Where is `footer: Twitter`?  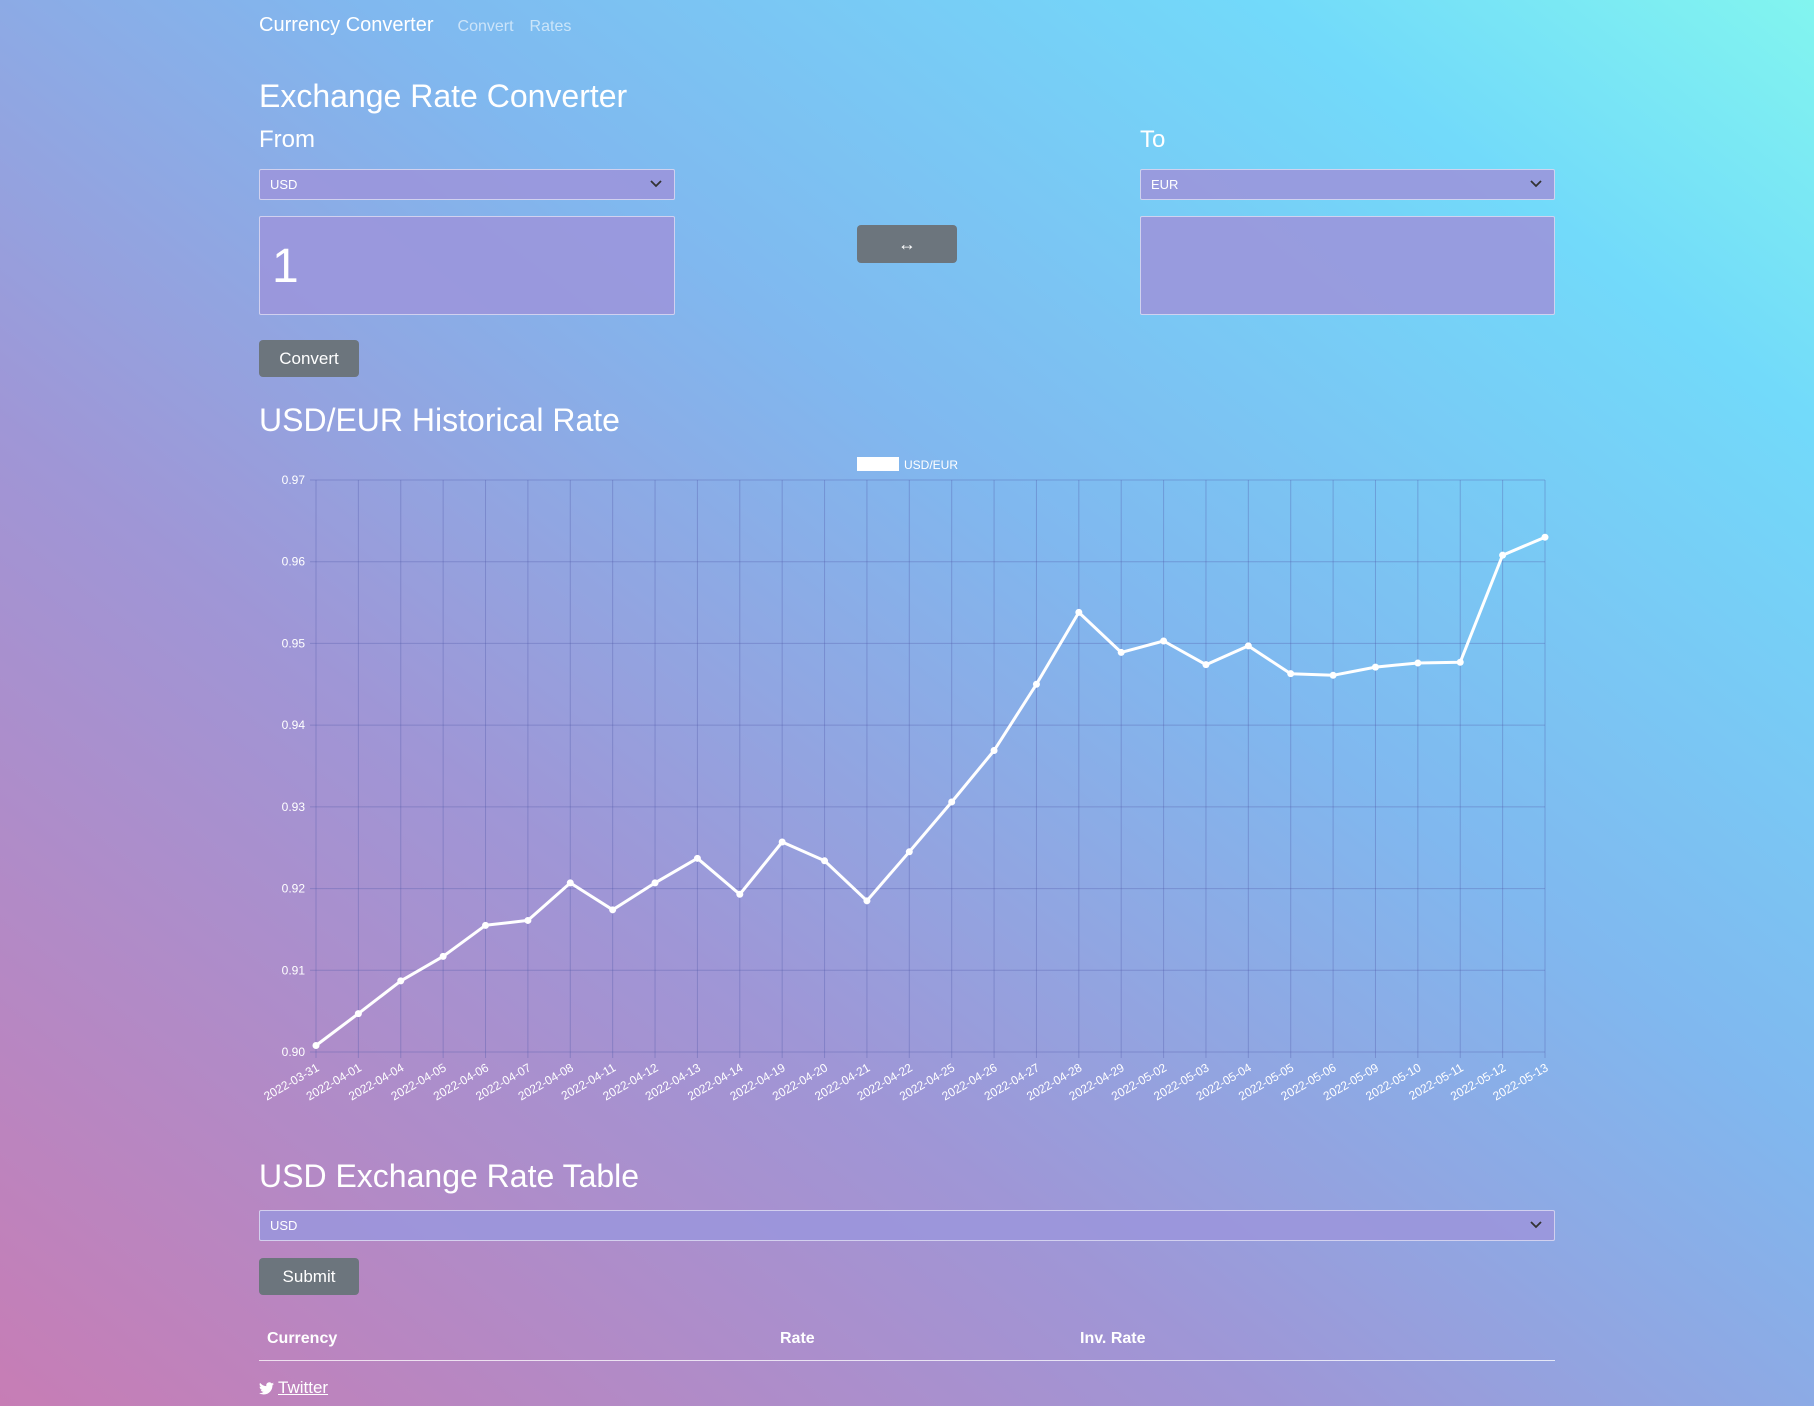 footer: Twitter is located at coordinates (293, 1388).